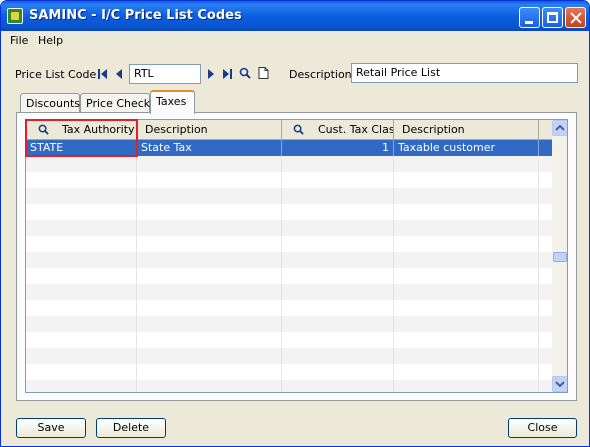  I want to click on first-record-icon, so click(103, 74).